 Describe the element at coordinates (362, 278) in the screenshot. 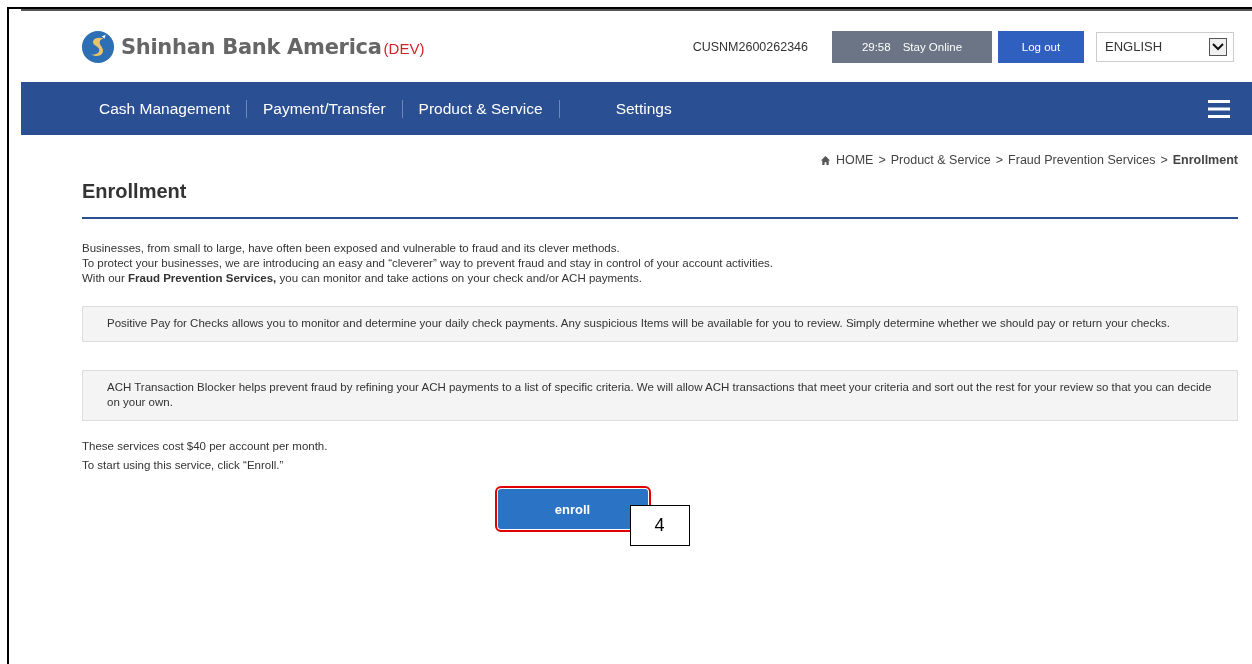

I see `intro-text: With our Fraud Prevention Services, you can monitor and take actions on your check and/or ACH payments.` at that location.